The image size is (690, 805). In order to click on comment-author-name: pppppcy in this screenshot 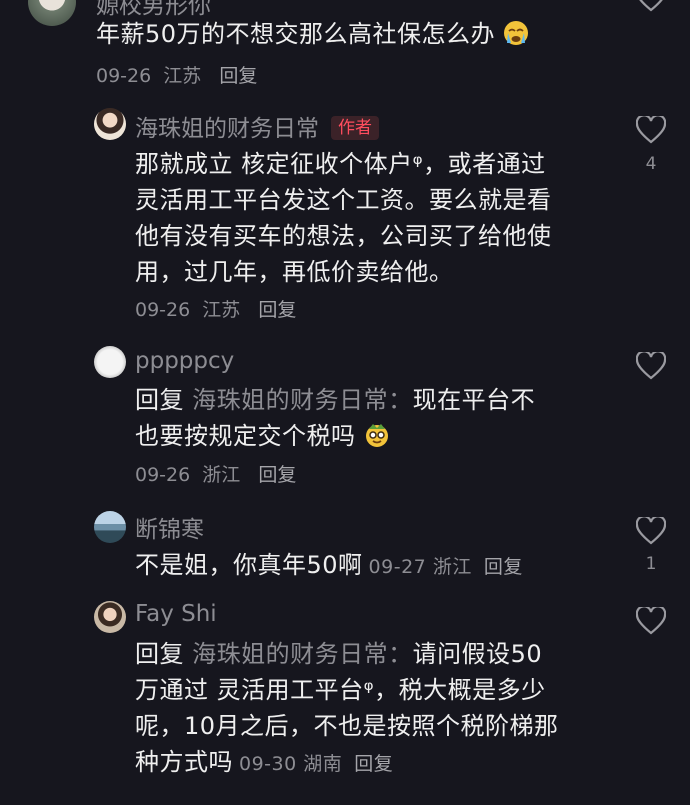, I will do `click(184, 361)`.